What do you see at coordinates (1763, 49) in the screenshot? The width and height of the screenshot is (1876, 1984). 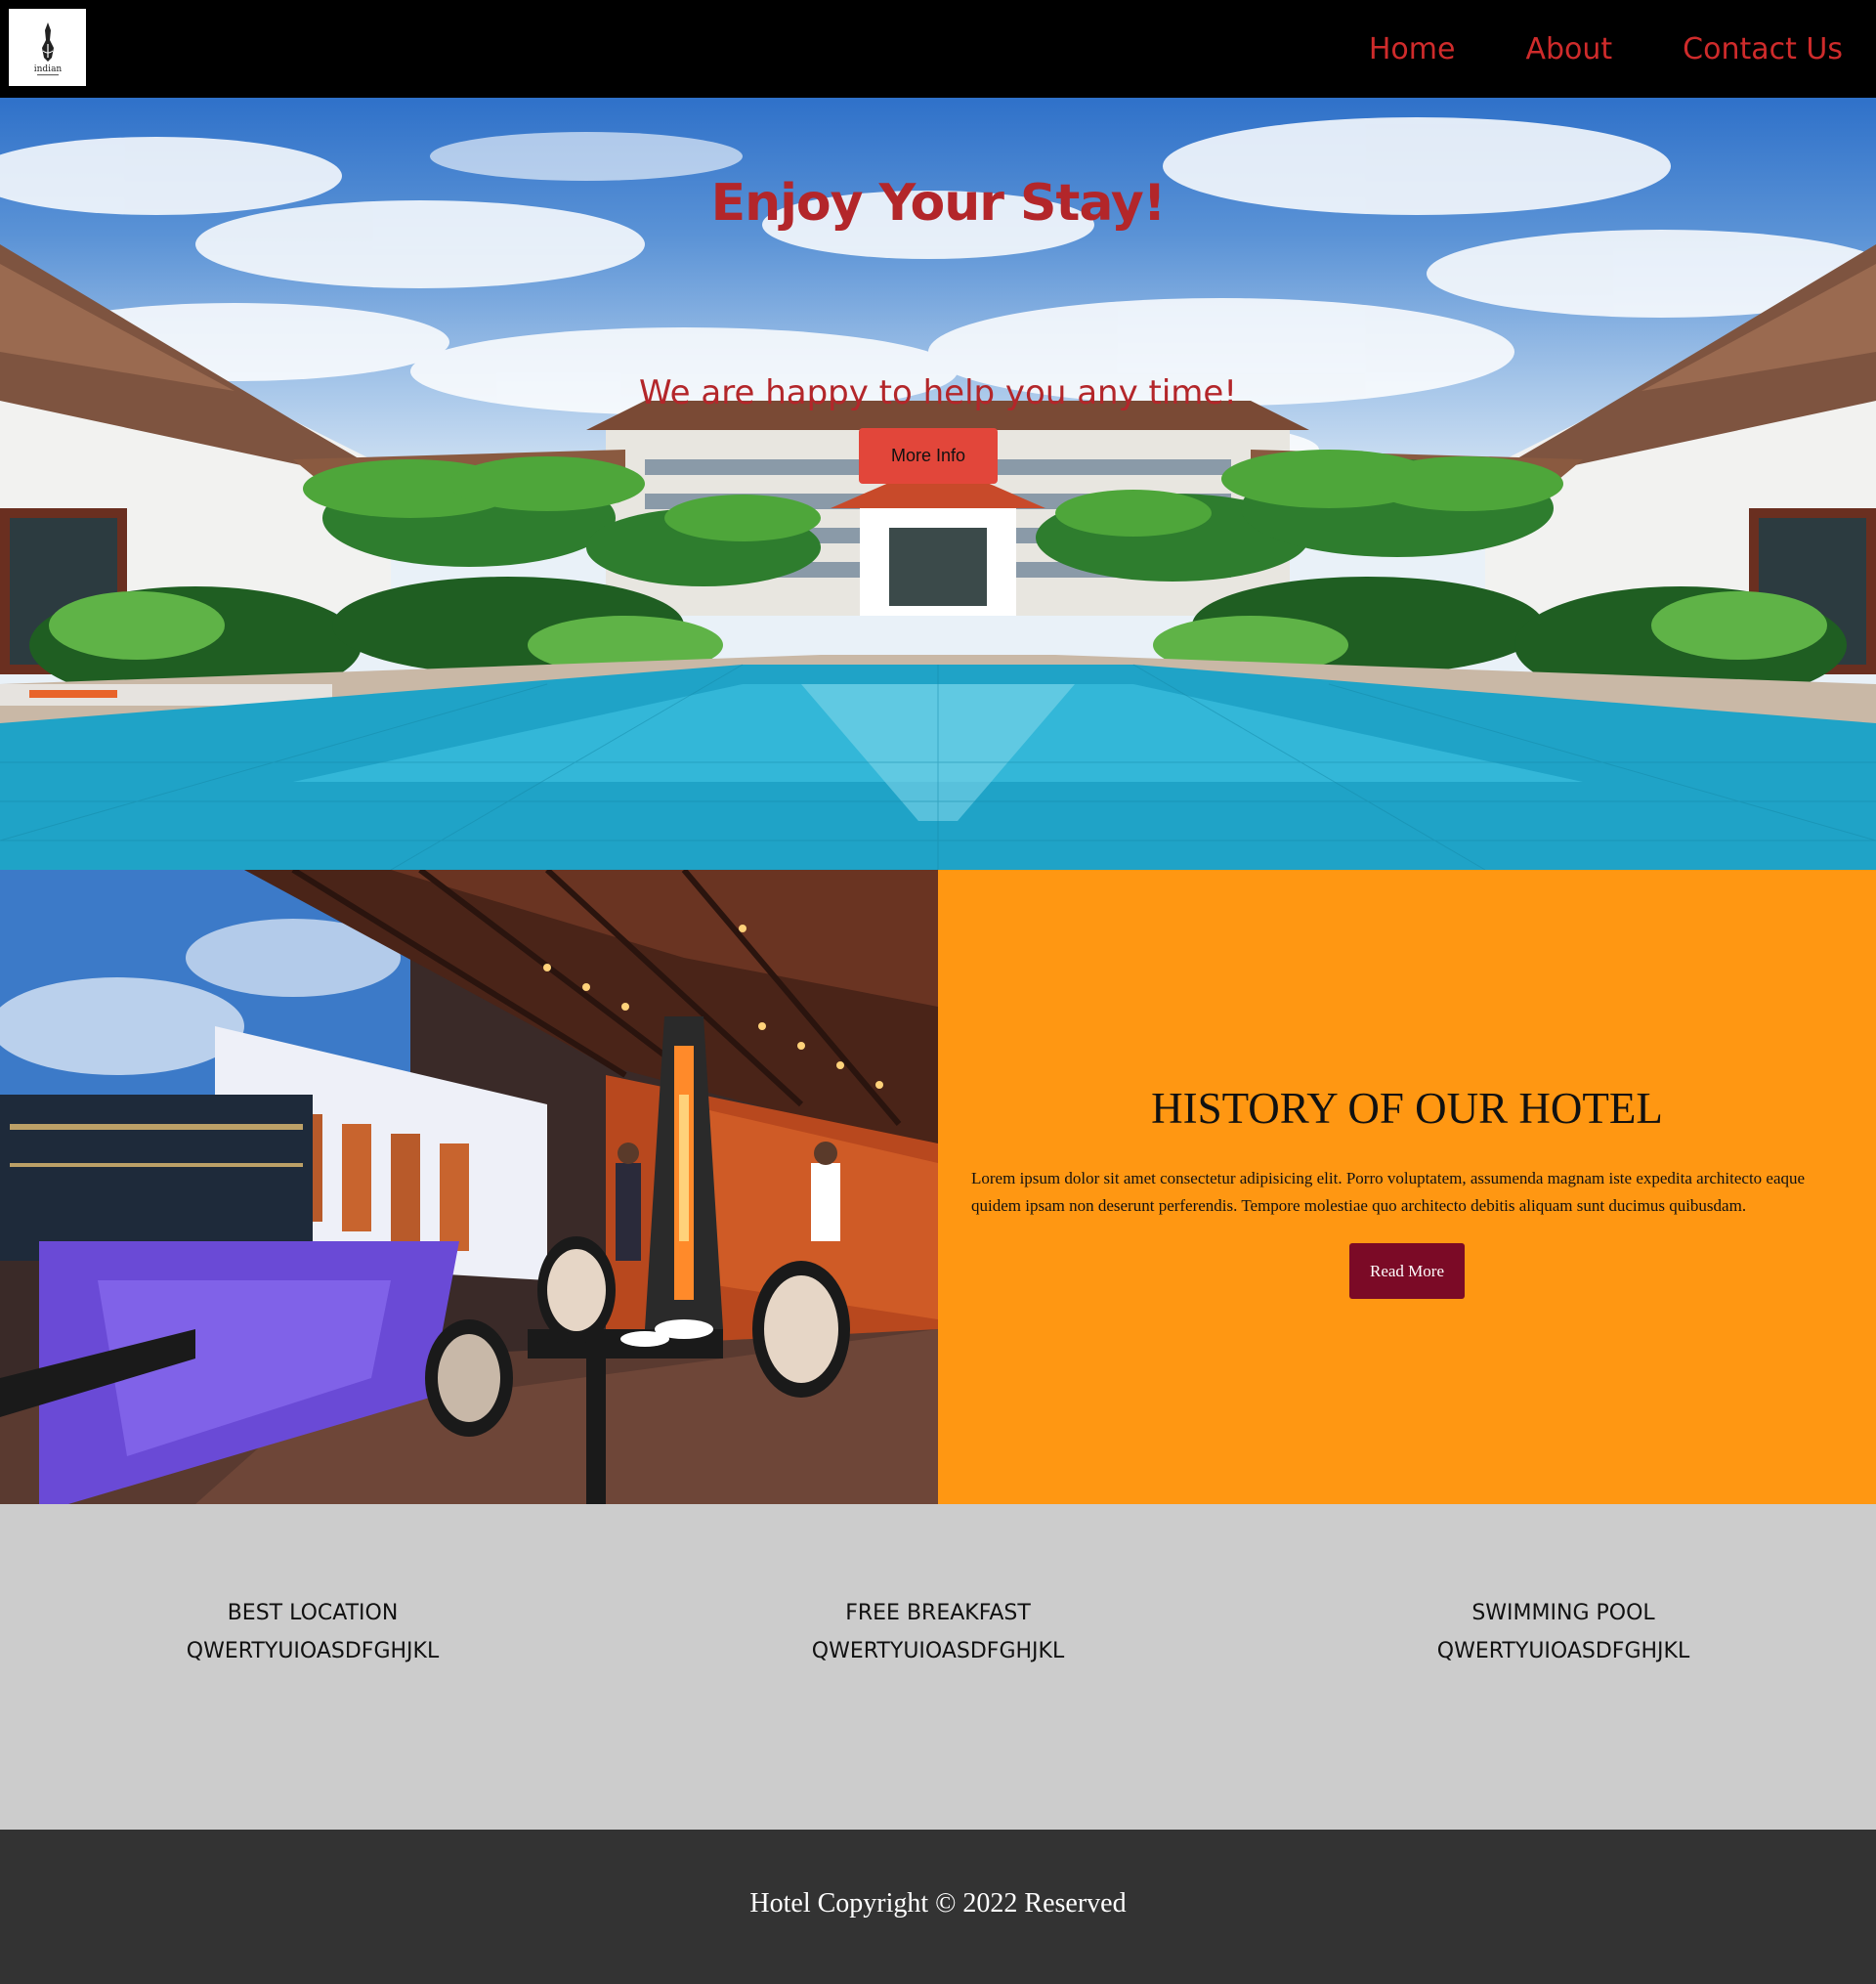 I see `nav-link-contact-us: Contact Us` at bounding box center [1763, 49].